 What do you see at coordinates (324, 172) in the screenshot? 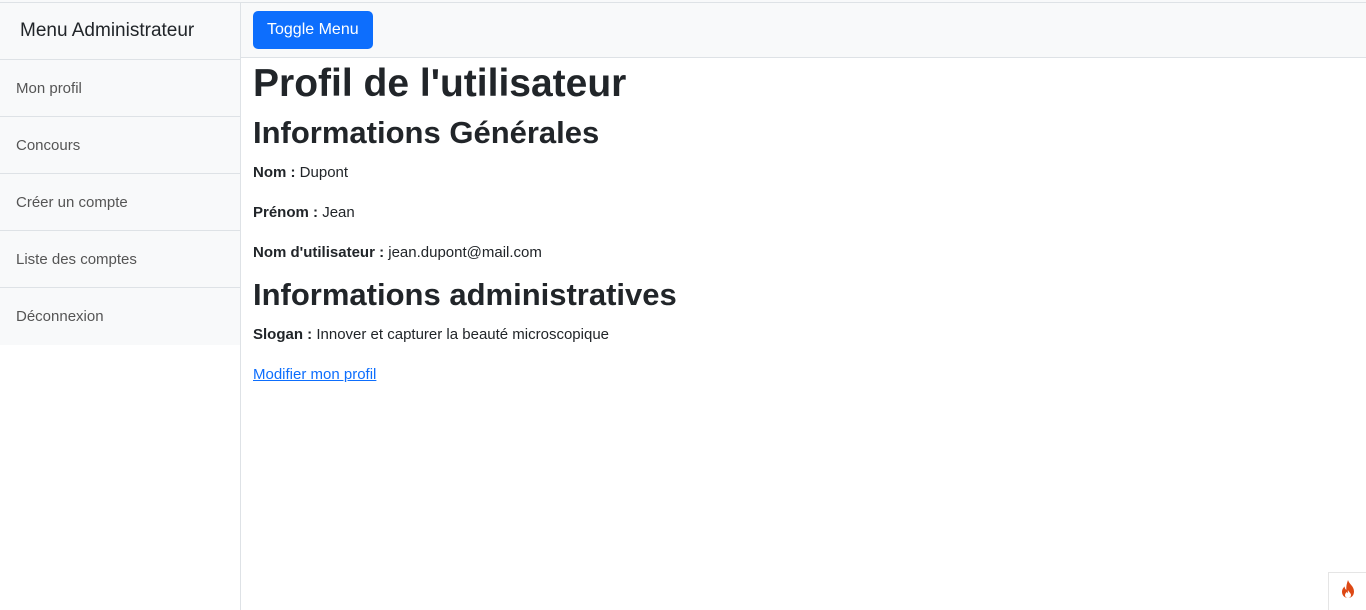
I see `nom-value: Dupont` at bounding box center [324, 172].